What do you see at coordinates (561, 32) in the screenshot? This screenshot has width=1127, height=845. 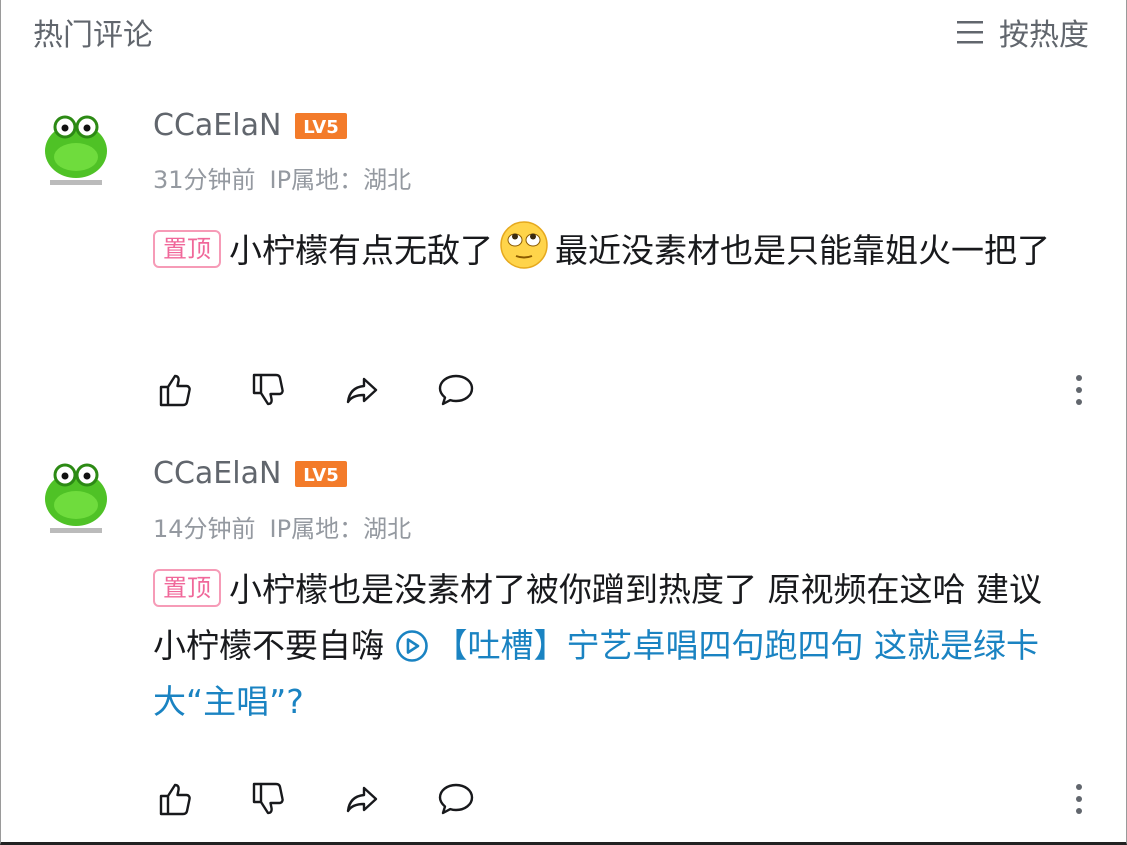 I see `comments-header: 热门评论 按热度` at bounding box center [561, 32].